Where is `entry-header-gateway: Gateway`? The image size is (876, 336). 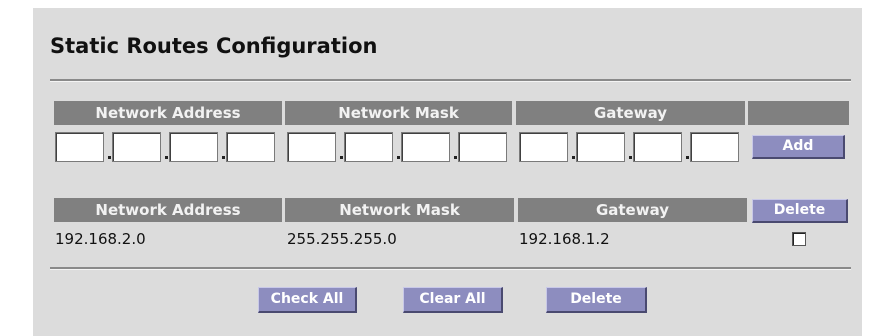
entry-header-gateway: Gateway is located at coordinates (630, 113).